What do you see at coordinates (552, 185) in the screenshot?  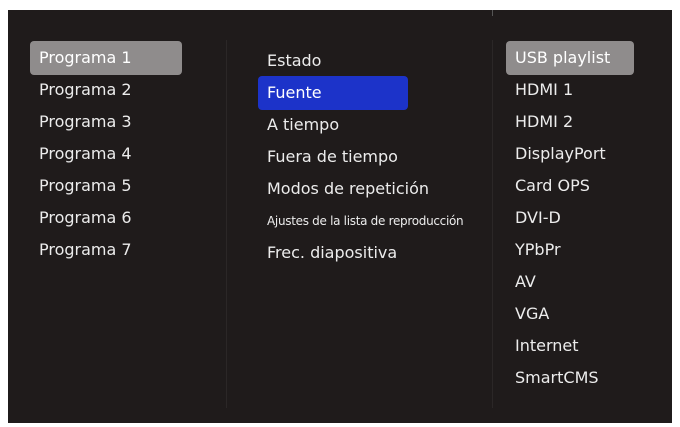 I see `source-item-label: Card OPS` at bounding box center [552, 185].